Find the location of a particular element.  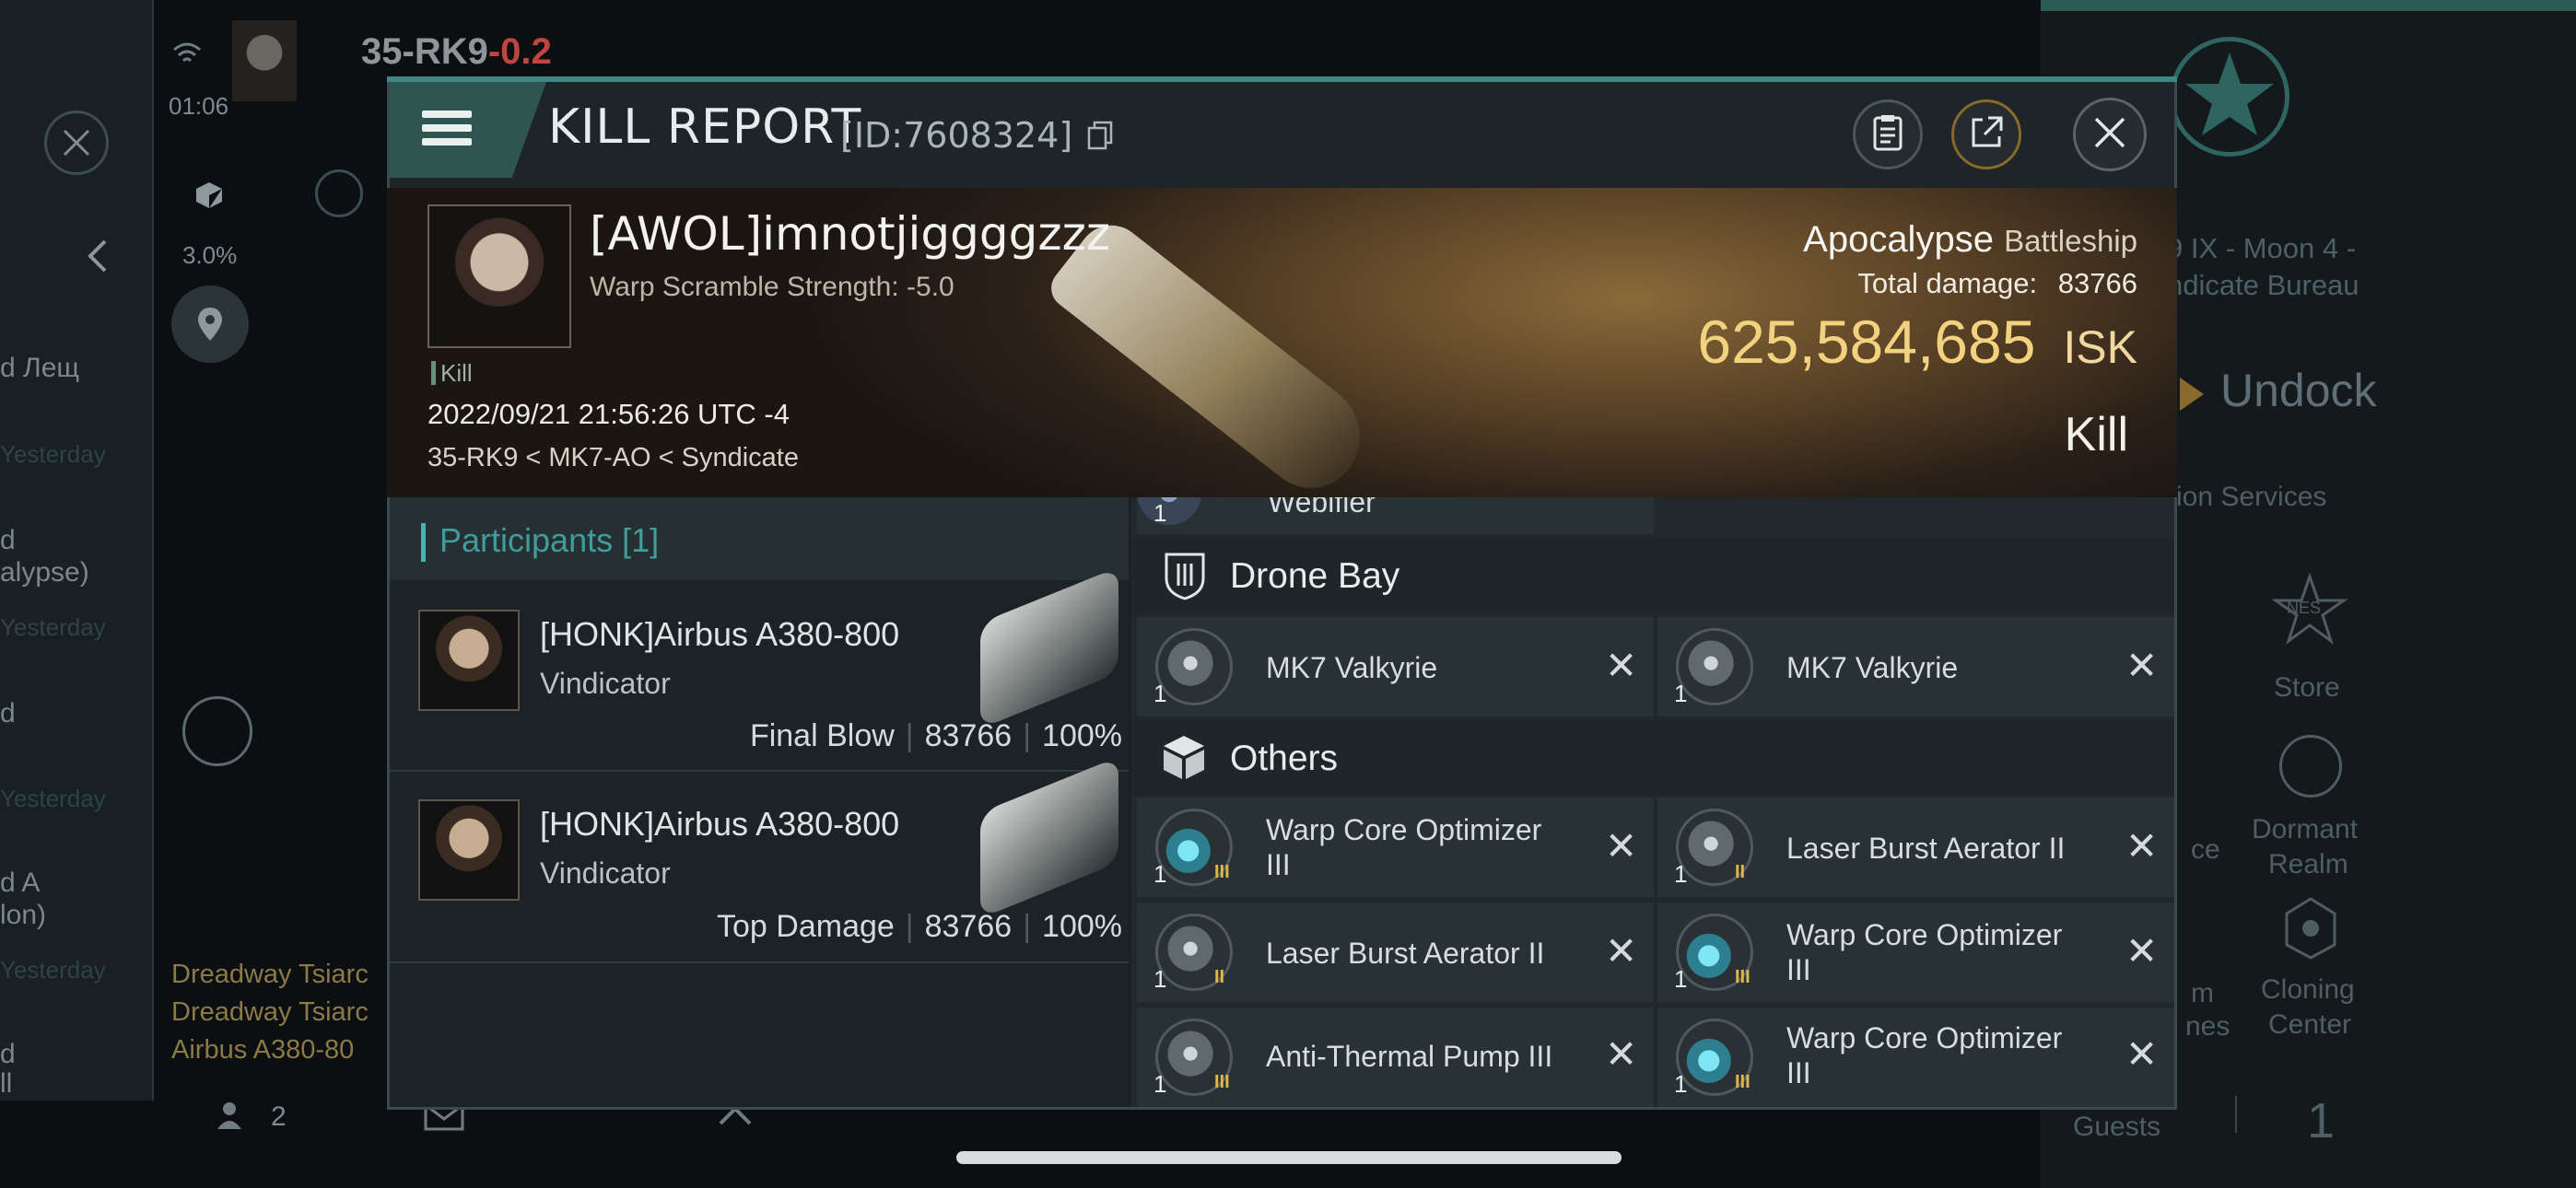

dormant-label: Dormant is located at coordinates (2305, 829).